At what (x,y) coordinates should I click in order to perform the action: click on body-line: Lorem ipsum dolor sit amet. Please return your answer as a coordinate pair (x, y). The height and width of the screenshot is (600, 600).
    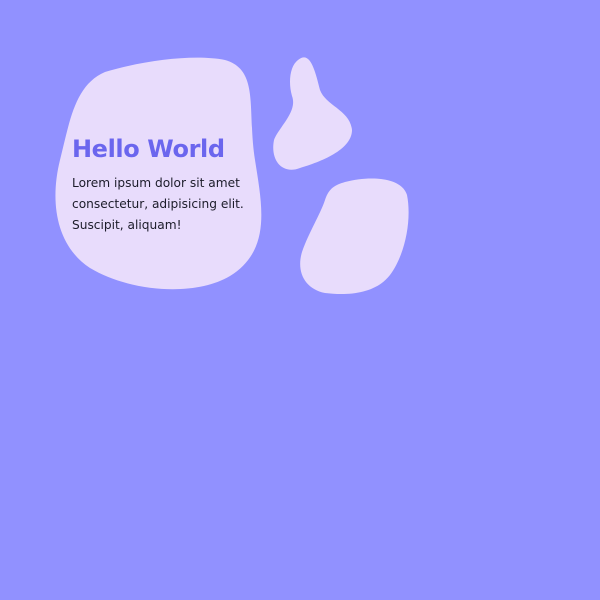
    Looking at the image, I should click on (156, 183).